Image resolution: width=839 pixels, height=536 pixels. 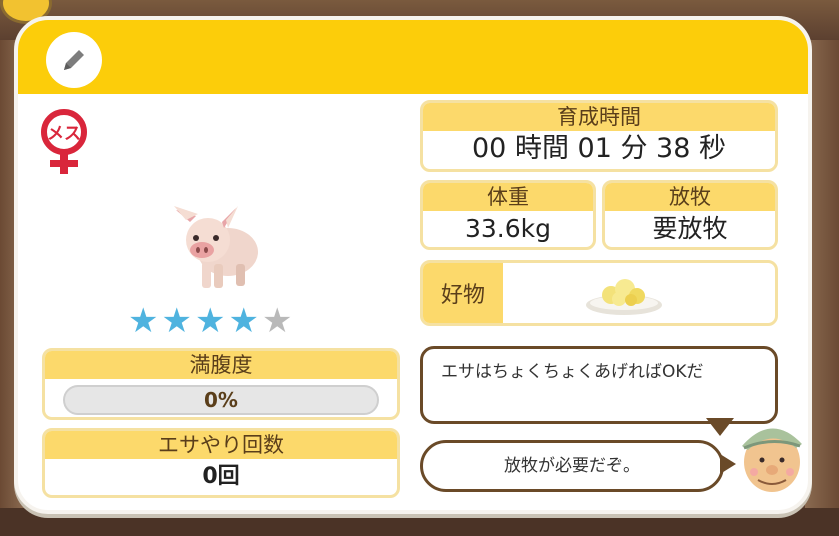 I want to click on notice-speech-bubble: 放牧が必要だぞ。, so click(x=572, y=466).